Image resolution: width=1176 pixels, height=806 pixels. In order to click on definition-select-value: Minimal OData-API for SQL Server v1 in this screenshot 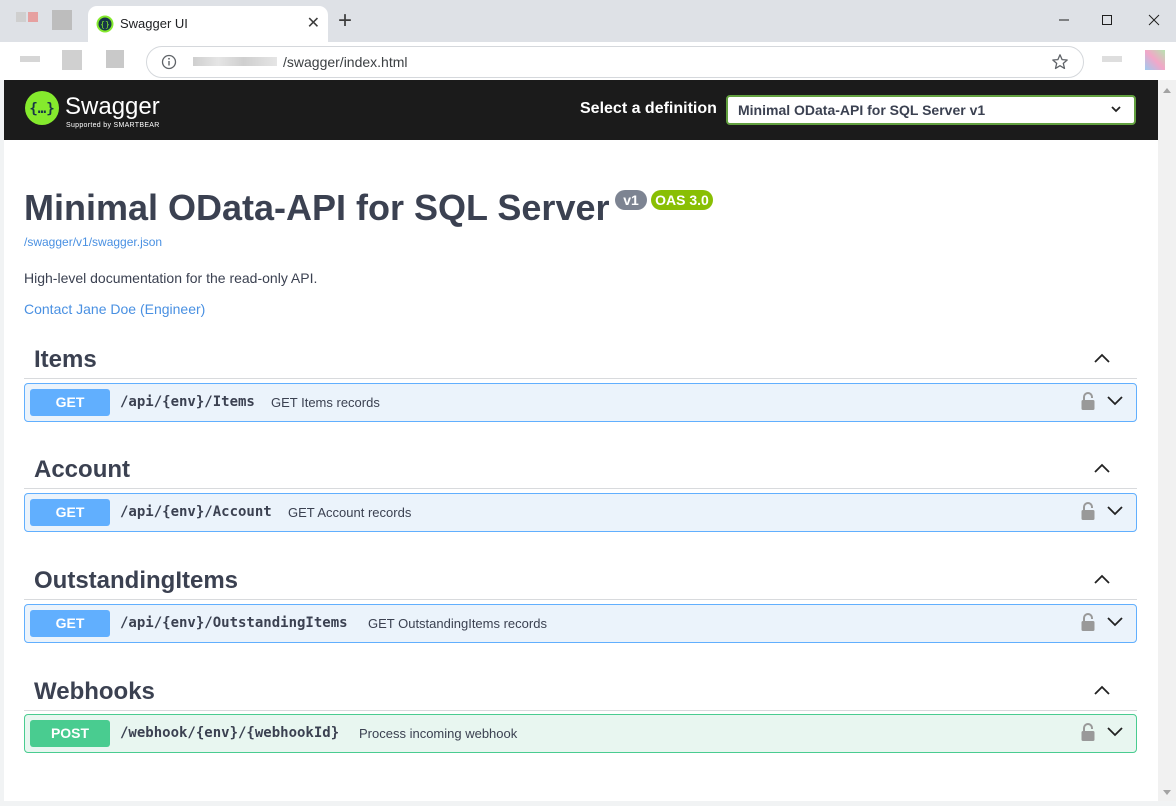, I will do `click(862, 110)`.